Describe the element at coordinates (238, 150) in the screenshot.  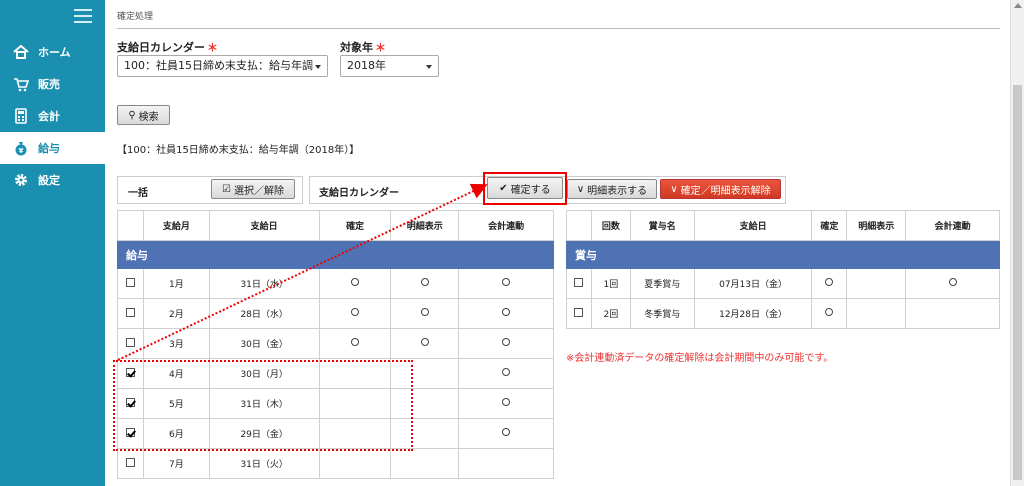
I see `selection-summary: 【100：社員15日締め末支払：給与年調（2018年）】` at that location.